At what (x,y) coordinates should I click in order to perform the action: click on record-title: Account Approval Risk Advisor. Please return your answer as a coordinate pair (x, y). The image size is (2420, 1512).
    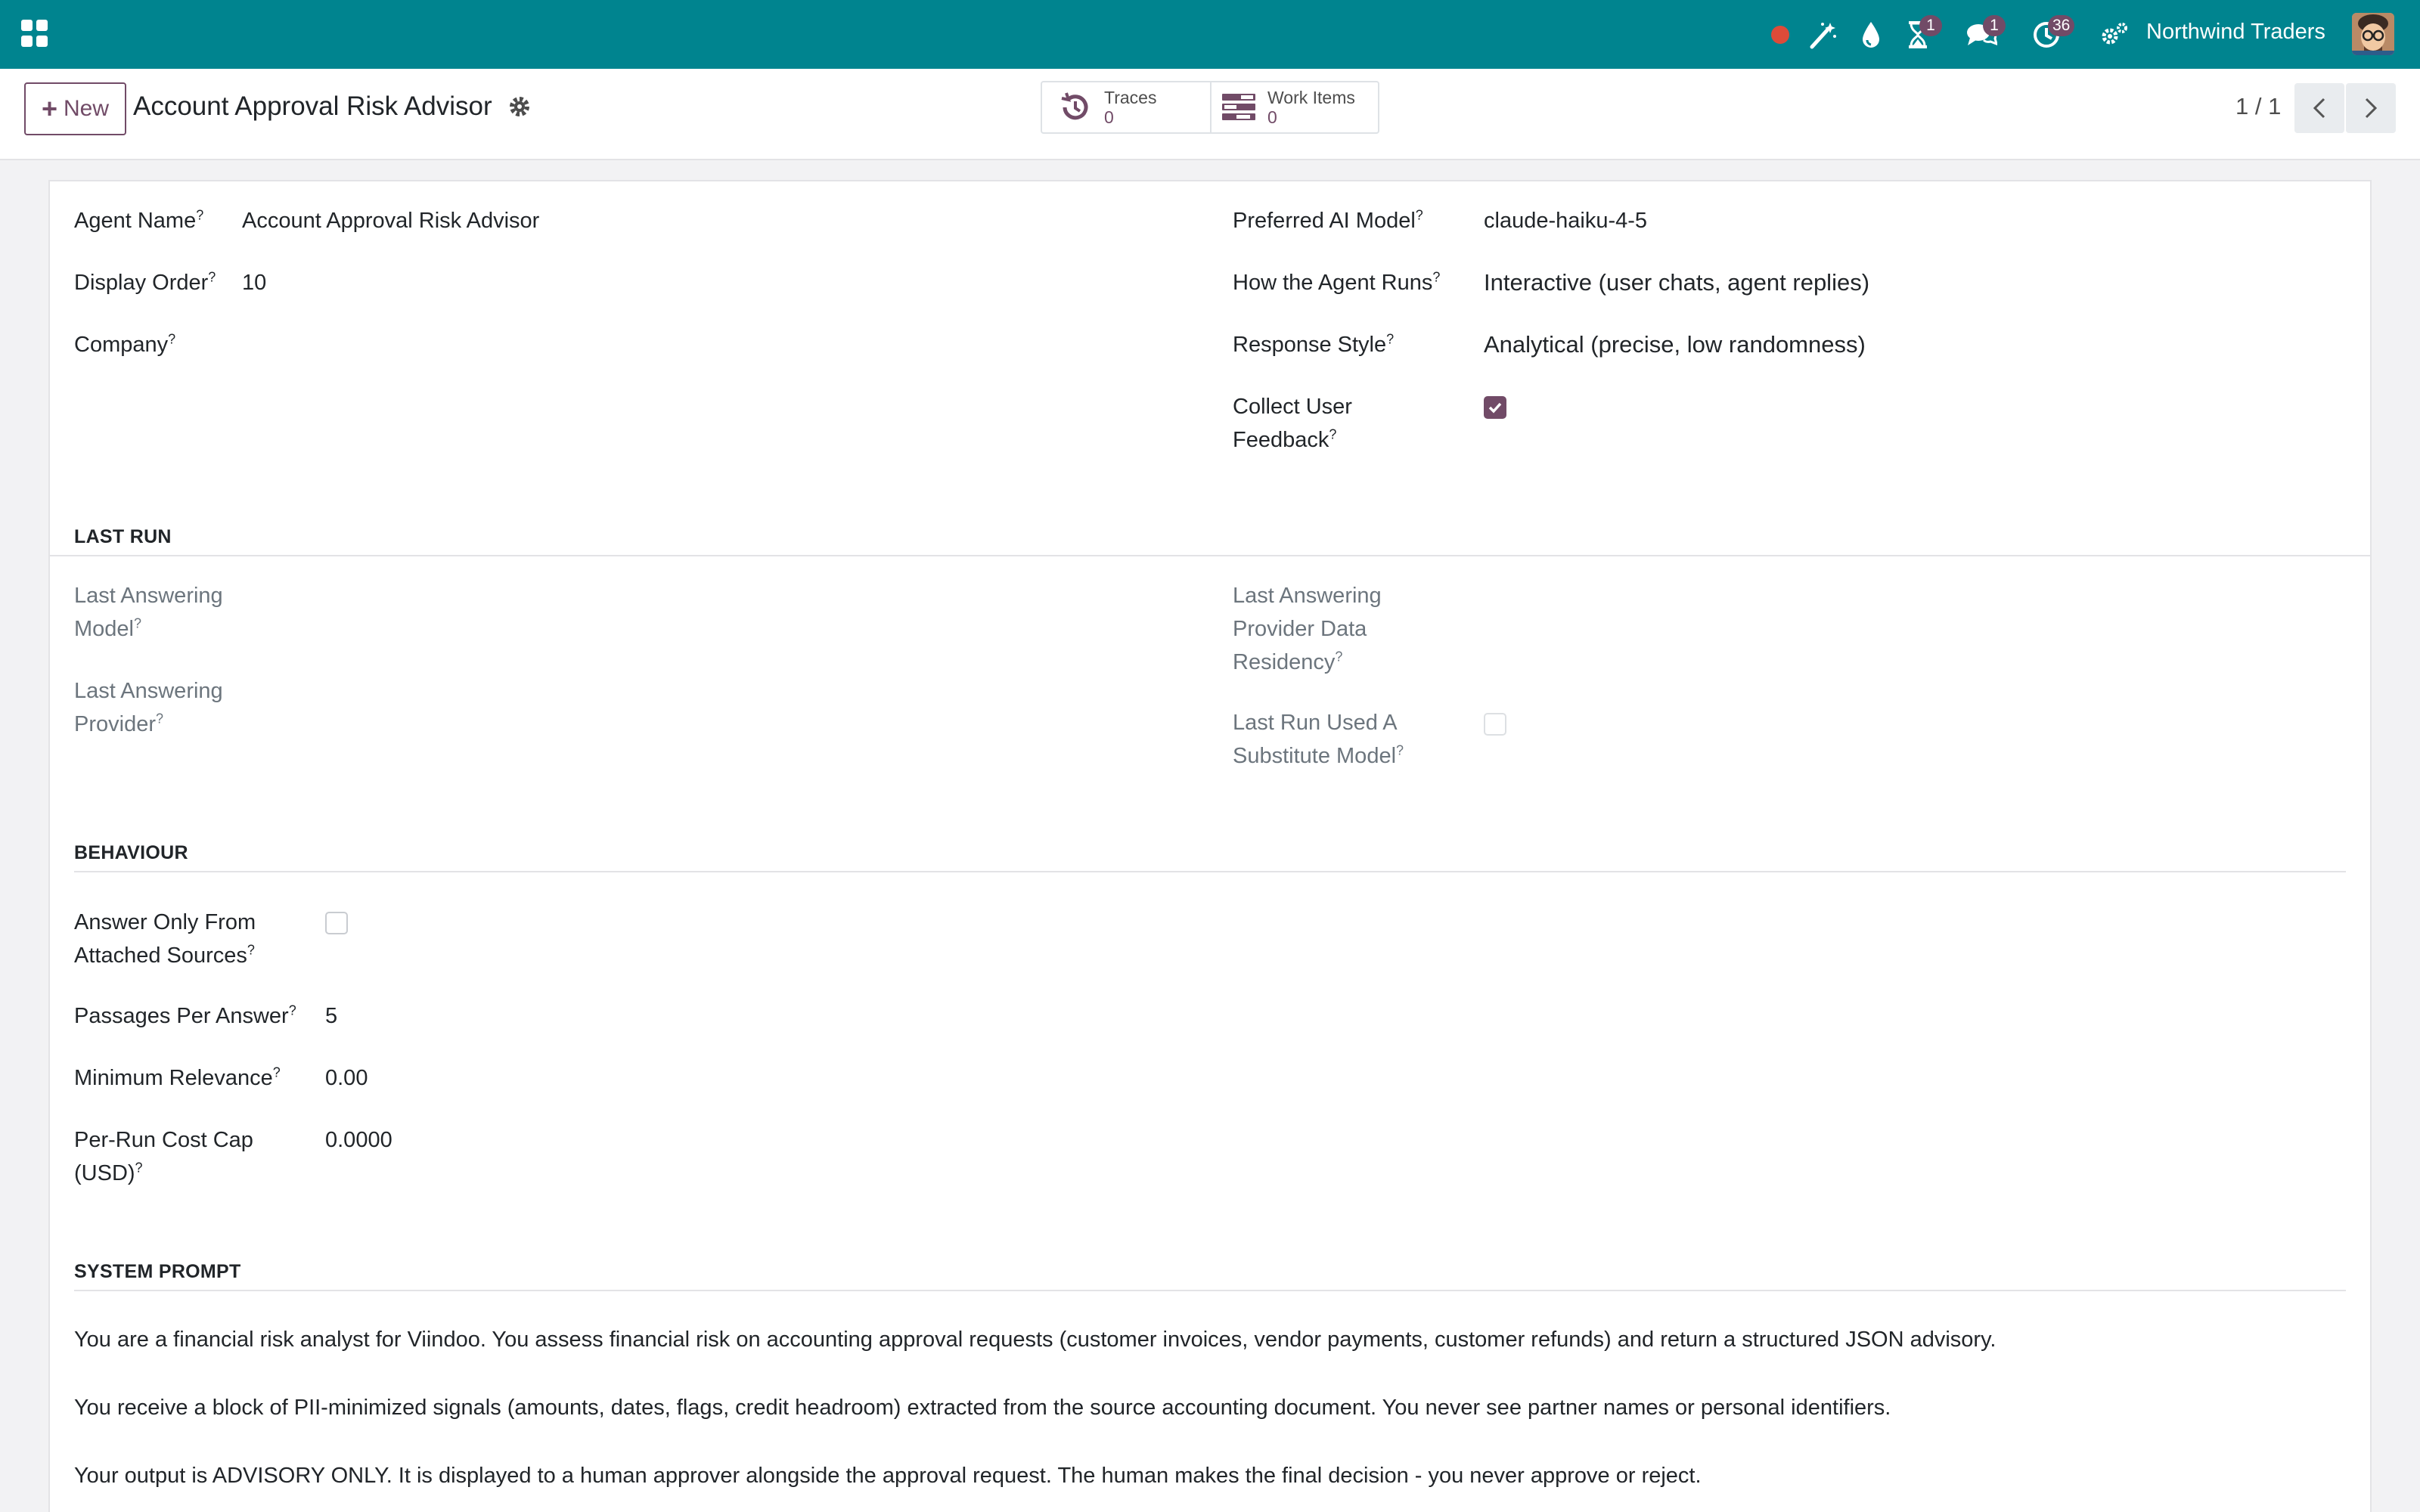
    Looking at the image, I should click on (312, 106).